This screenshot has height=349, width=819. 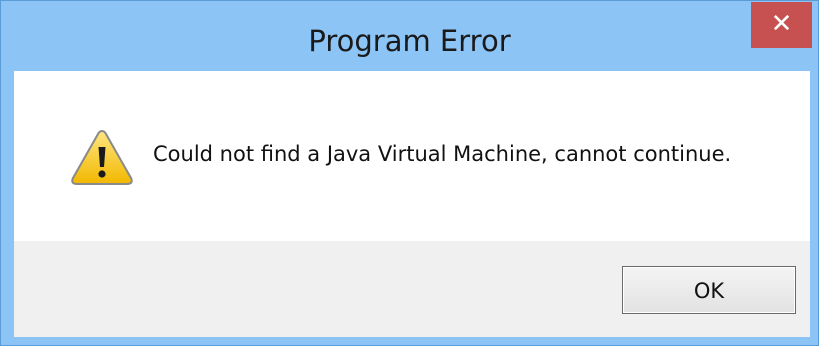 I want to click on warning-icon, so click(x=102, y=157).